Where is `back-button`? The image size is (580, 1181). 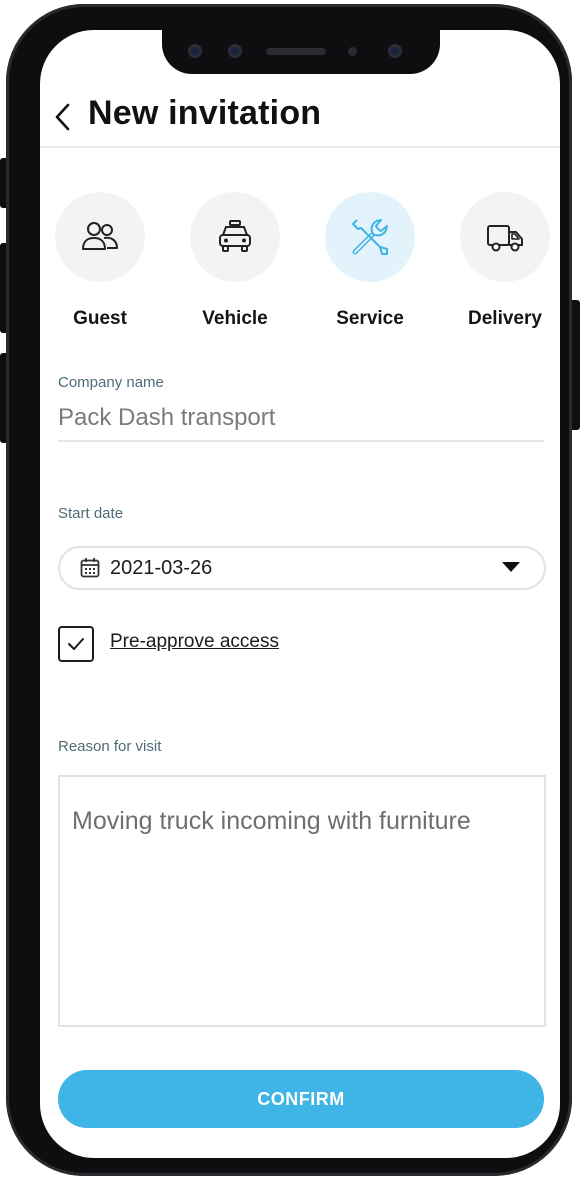
back-button is located at coordinates (64, 117).